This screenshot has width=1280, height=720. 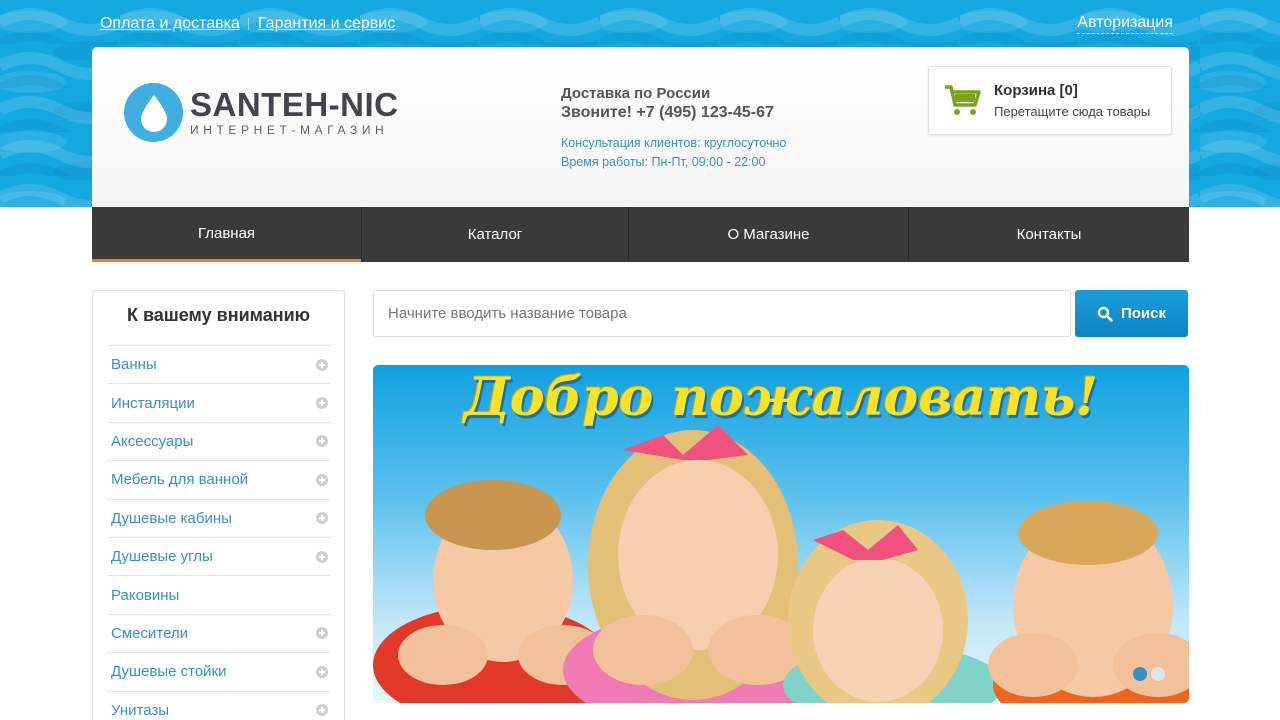 I want to click on category-item: Душевые кабины, so click(x=218, y=517).